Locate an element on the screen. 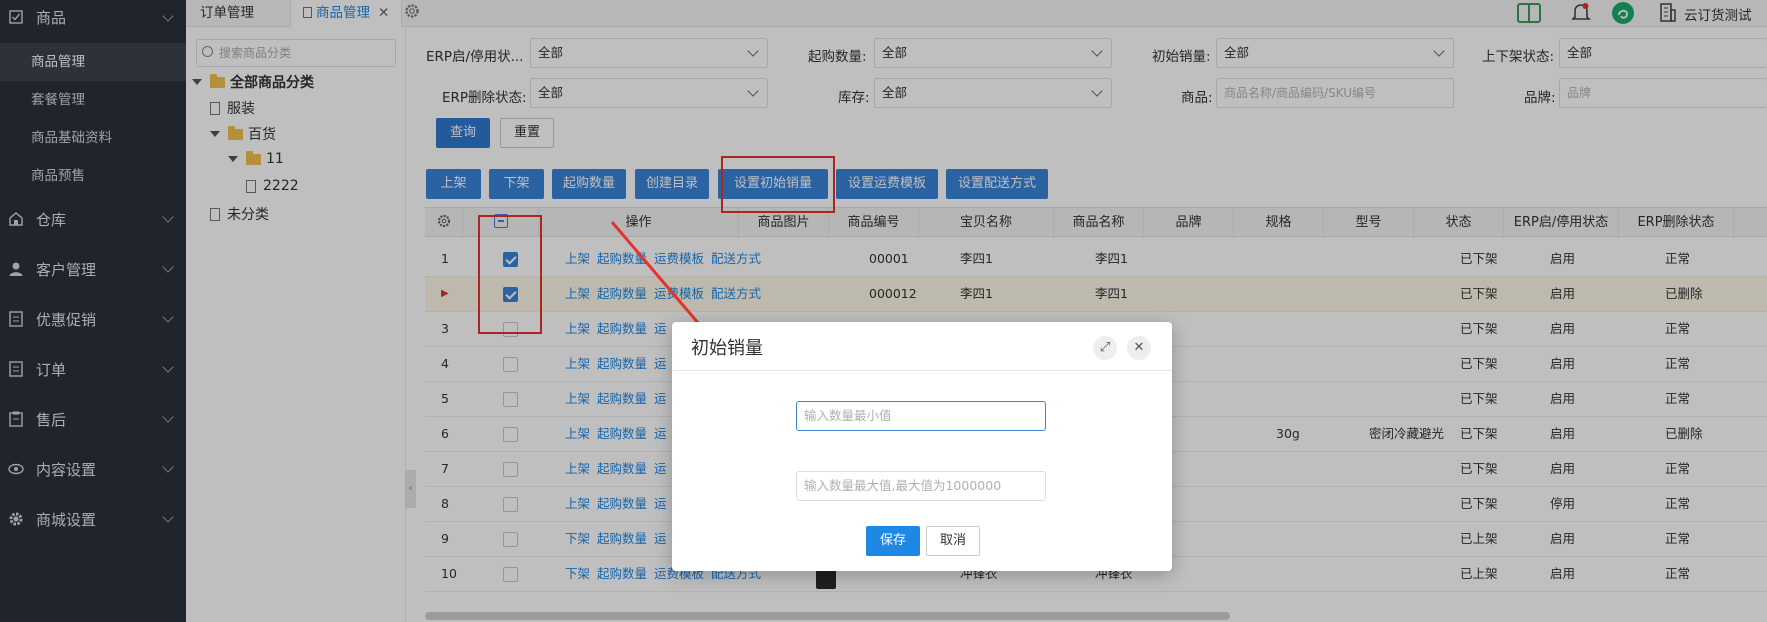 The image size is (1767, 622). max-value-input: 输入数量最大值,最大值为1000000 is located at coordinates (921, 486).